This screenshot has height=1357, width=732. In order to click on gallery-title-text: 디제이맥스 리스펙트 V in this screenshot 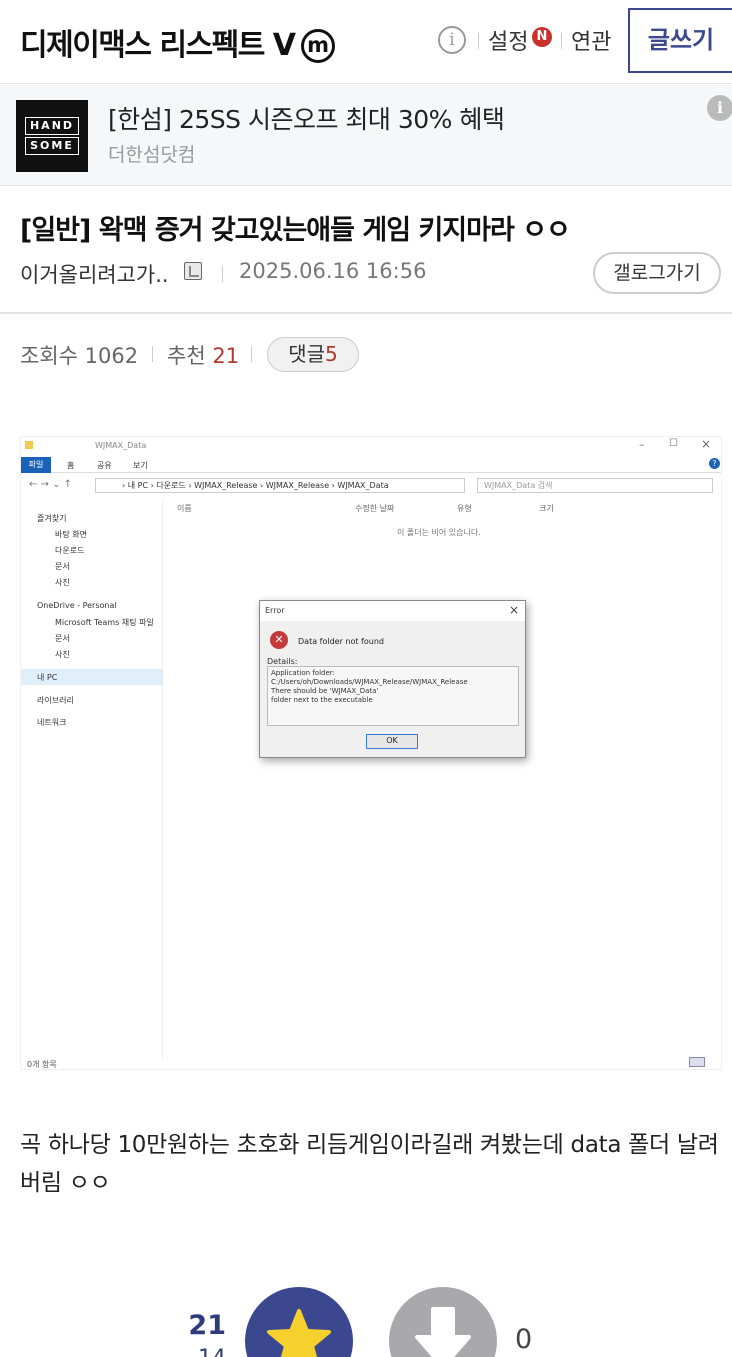, I will do `click(158, 45)`.